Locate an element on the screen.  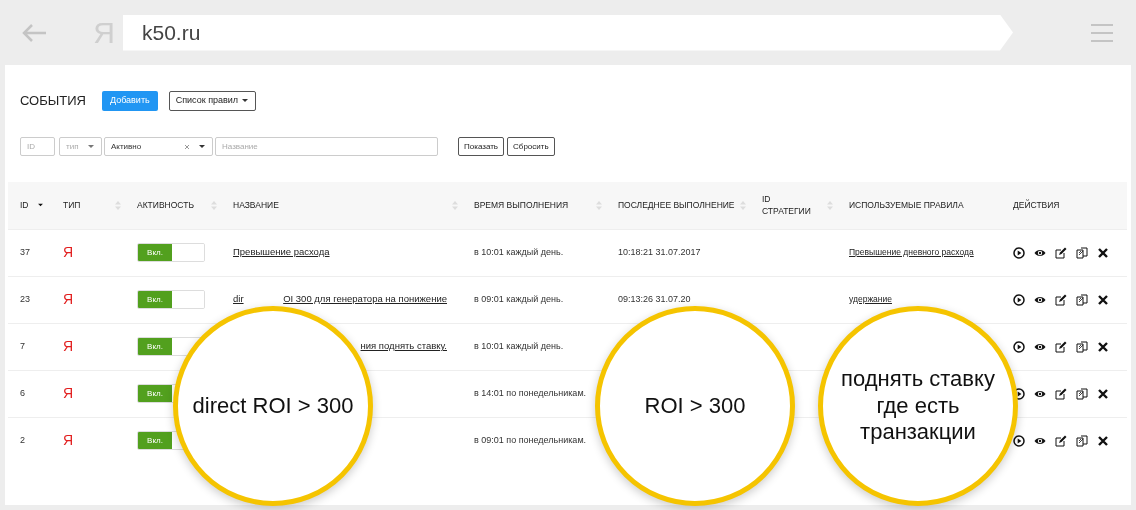
sort-desc-icon is located at coordinates (40, 205).